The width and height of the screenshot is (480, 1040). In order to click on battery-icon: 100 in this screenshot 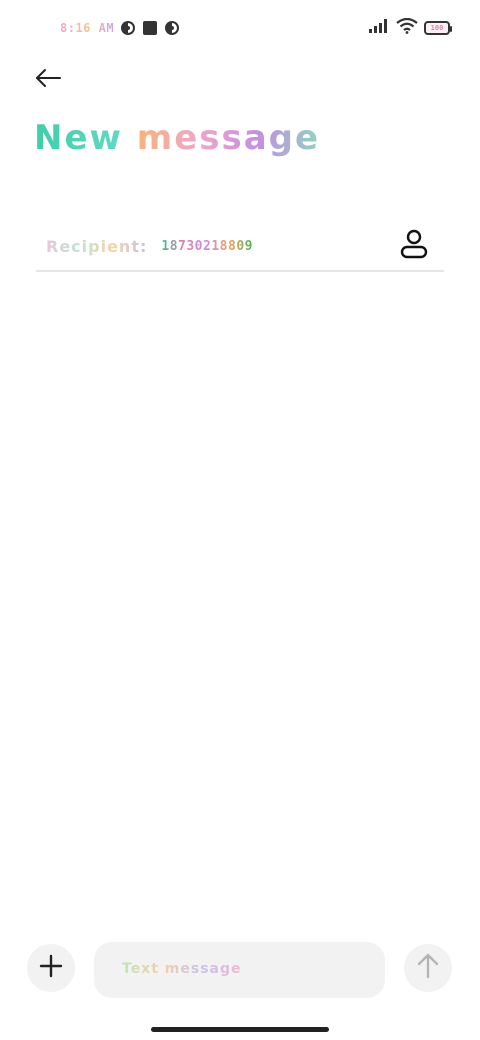, I will do `click(438, 28)`.